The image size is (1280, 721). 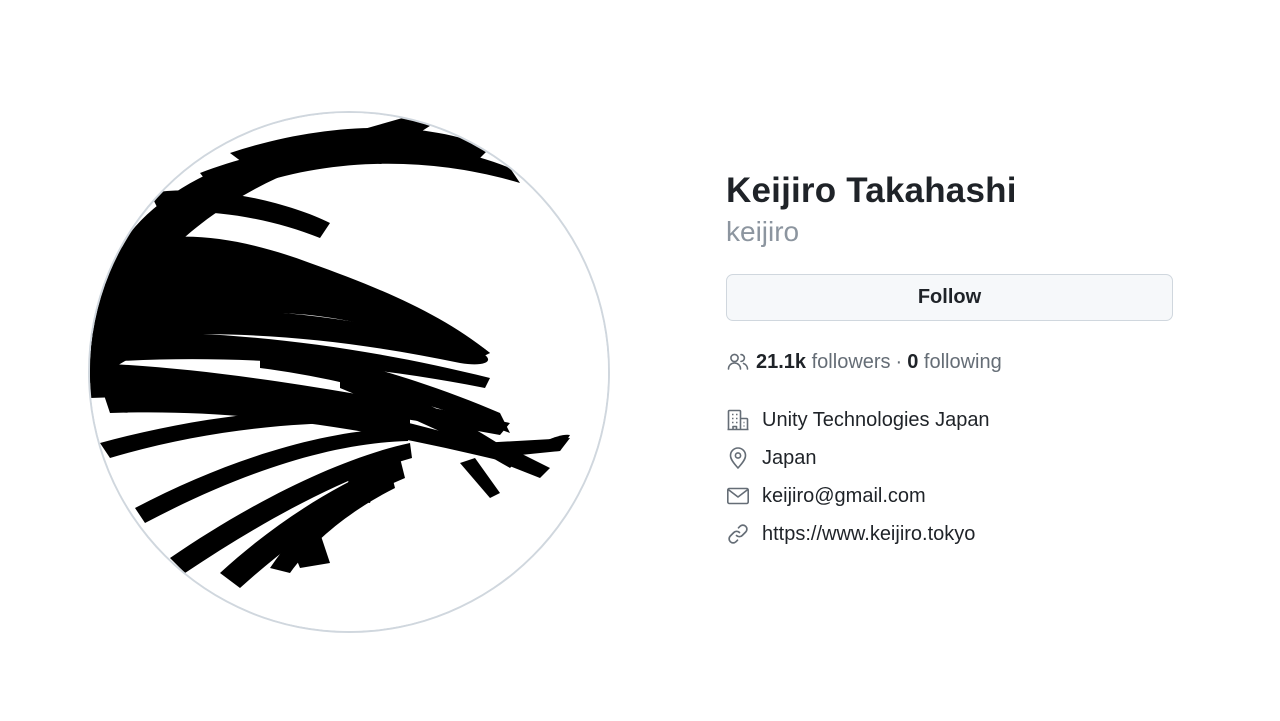 I want to click on detail-website: https://www.keijiro.tokyo, so click(x=949, y=534).